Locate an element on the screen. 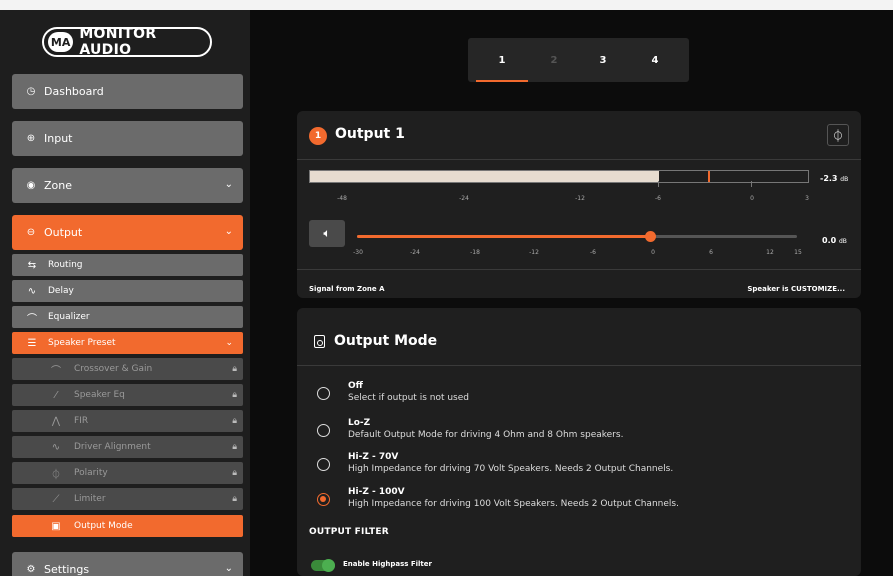 The image size is (893, 576). sidebar-item-label: Delay is located at coordinates (61, 291).